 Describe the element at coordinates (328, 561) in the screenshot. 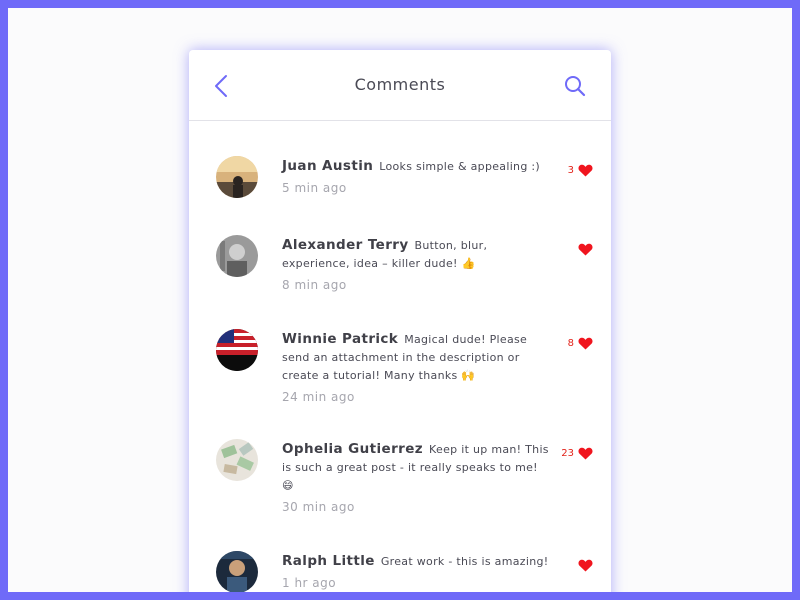

I see `comment-author: Ralph Little` at that location.